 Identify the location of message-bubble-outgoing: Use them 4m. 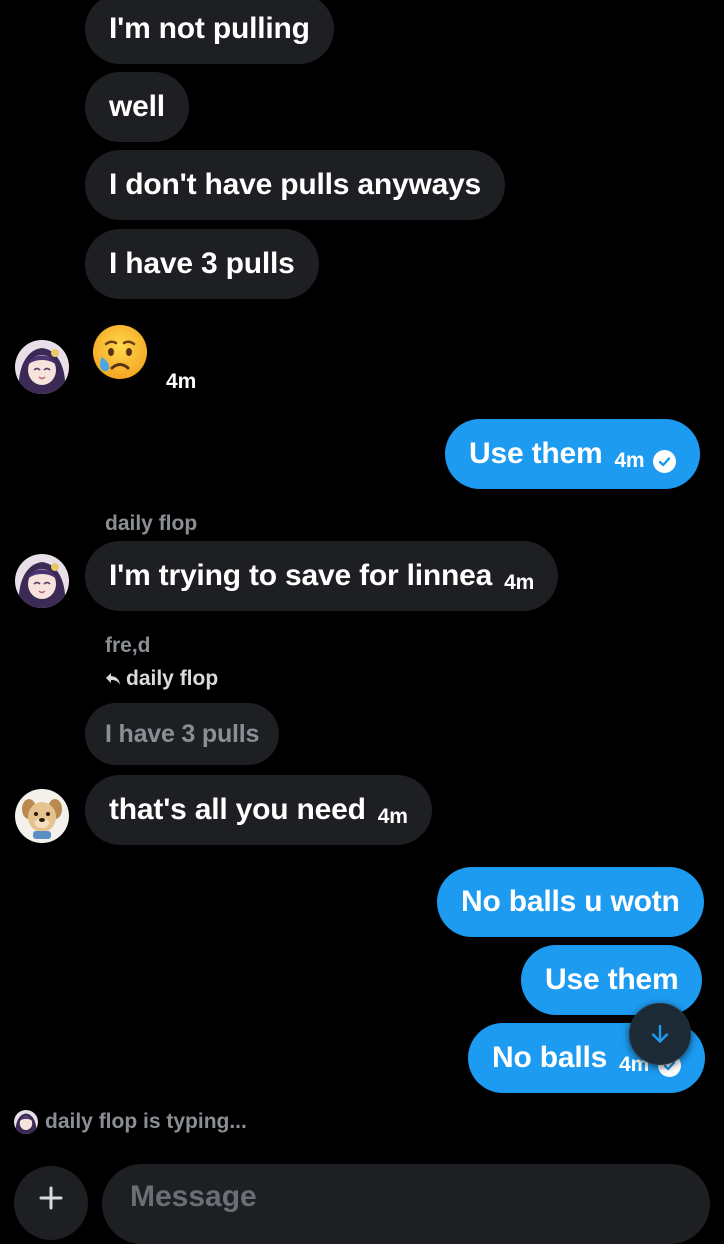
(573, 454).